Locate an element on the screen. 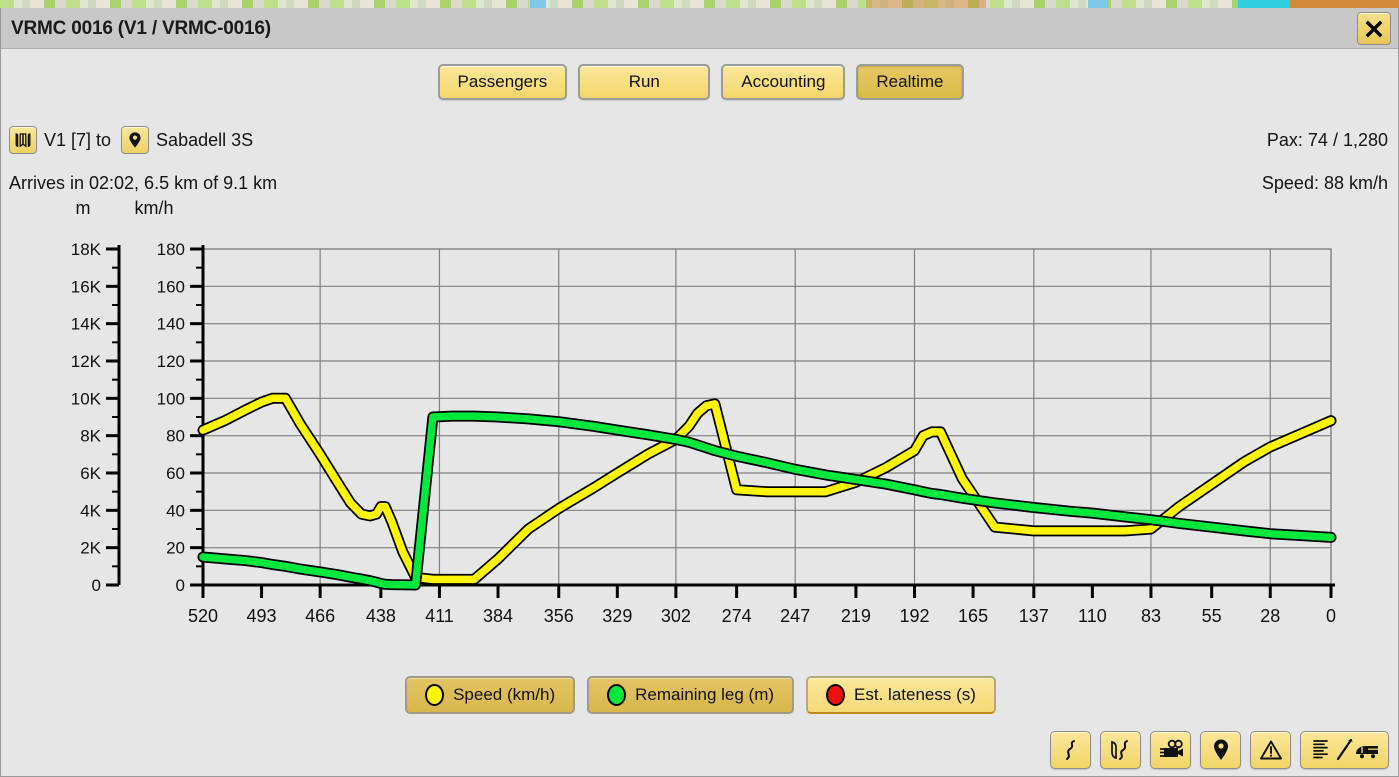  svg-text: 60 is located at coordinates (175, 473).